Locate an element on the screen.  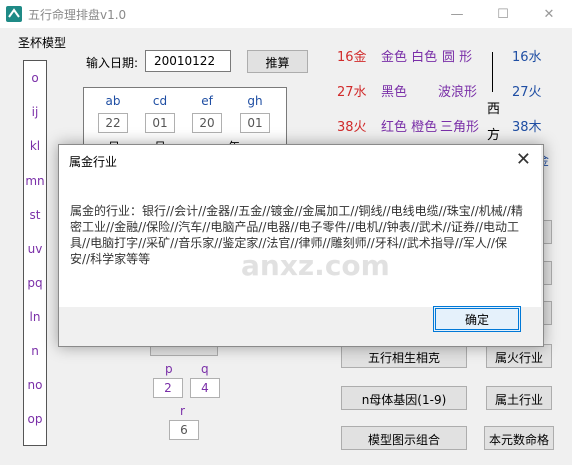
row3-shape: 三角形 is located at coordinates (460, 127).